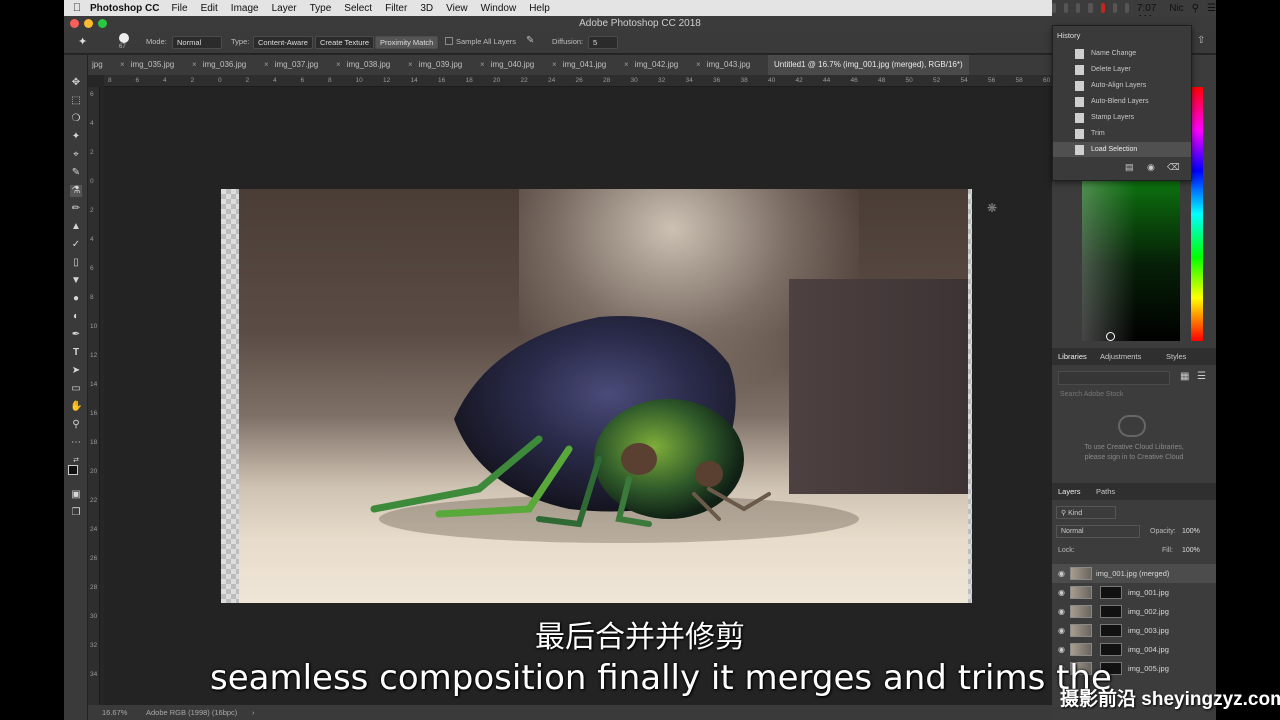 The height and width of the screenshot is (720, 1280). I want to click on hue-slider, so click(1197, 214).